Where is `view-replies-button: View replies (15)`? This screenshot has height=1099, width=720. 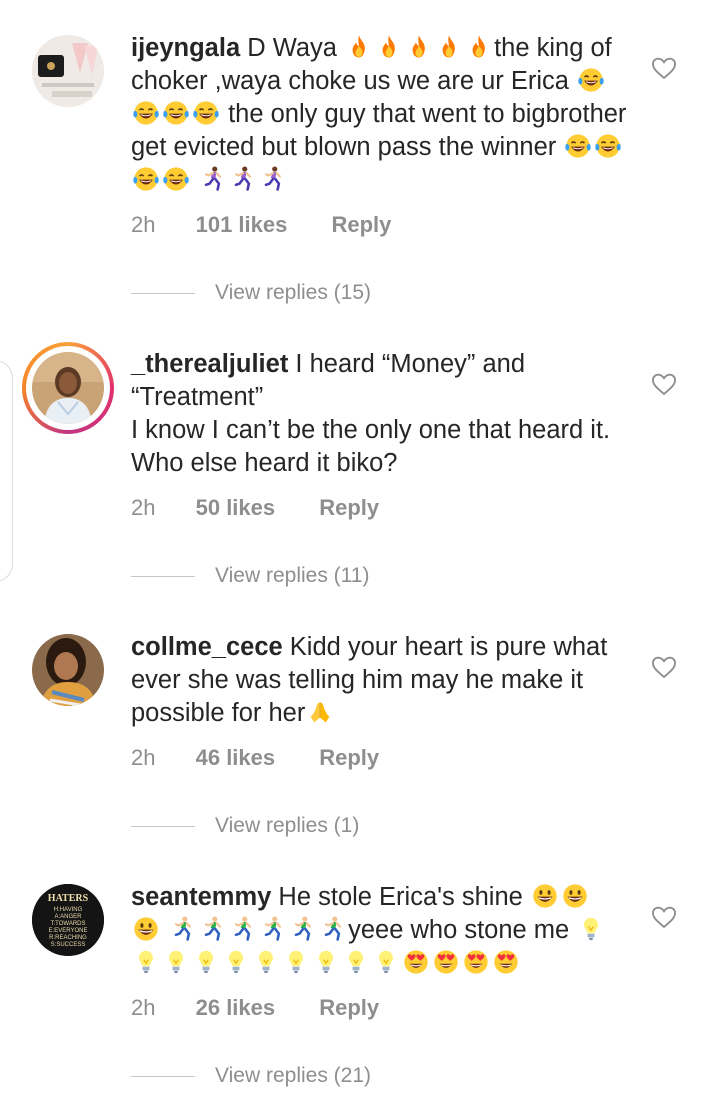 view-replies-button: View replies (15) is located at coordinates (251, 293).